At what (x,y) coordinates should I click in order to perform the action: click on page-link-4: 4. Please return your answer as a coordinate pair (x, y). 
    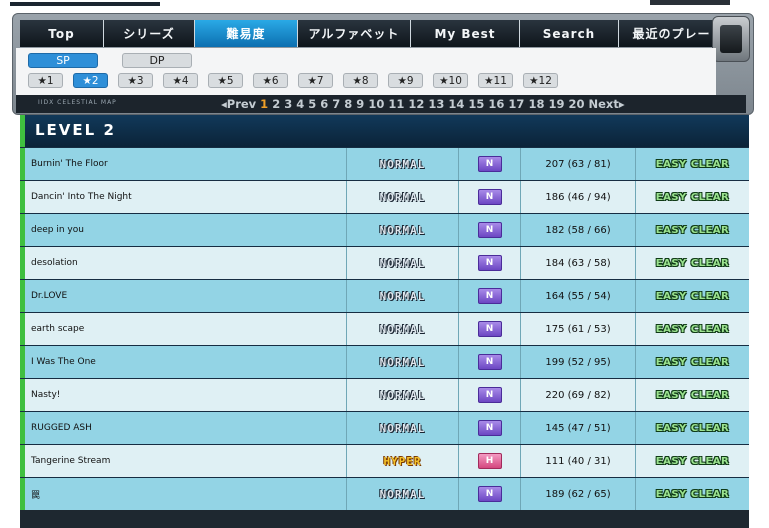
    Looking at the image, I should click on (300, 104).